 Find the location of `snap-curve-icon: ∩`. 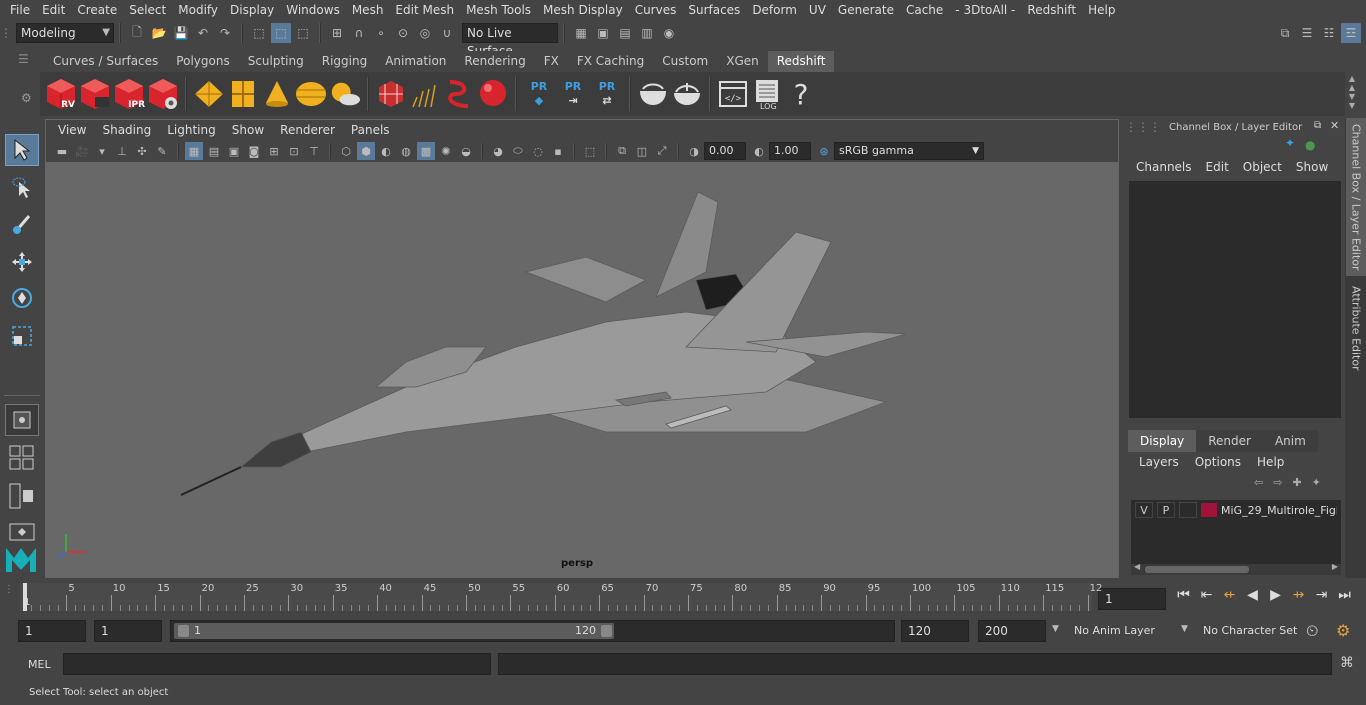

snap-curve-icon: ∩ is located at coordinates (359, 33).